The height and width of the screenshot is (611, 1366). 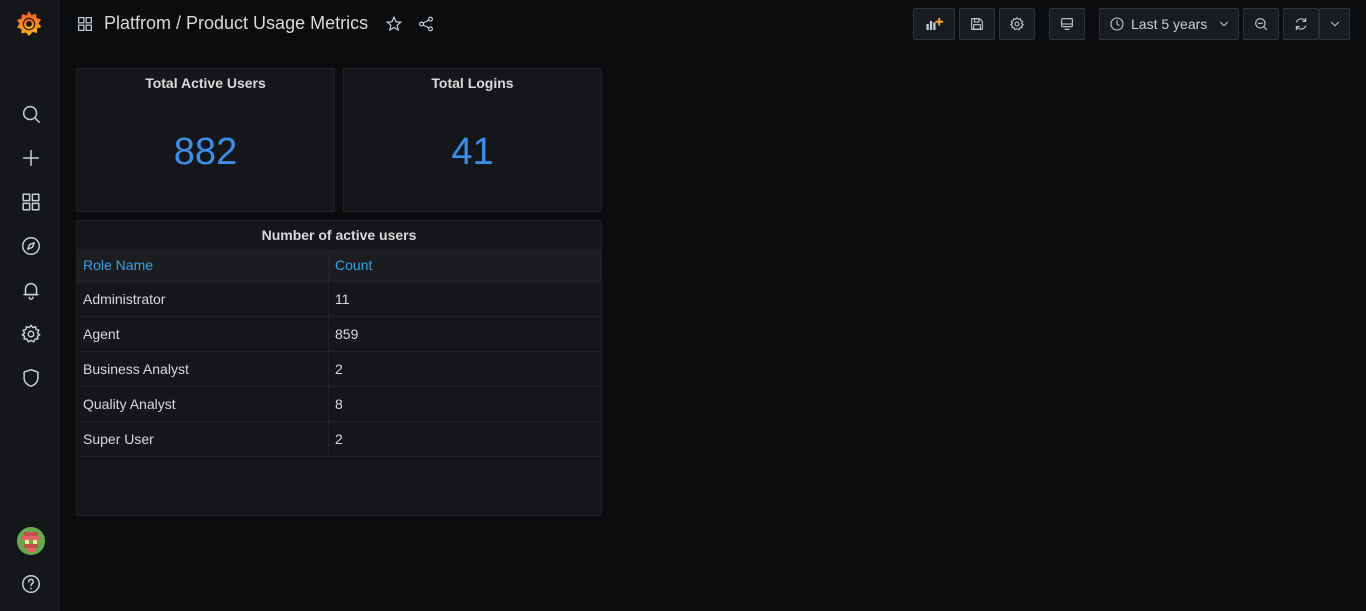 I want to click on save-button, so click(x=977, y=24).